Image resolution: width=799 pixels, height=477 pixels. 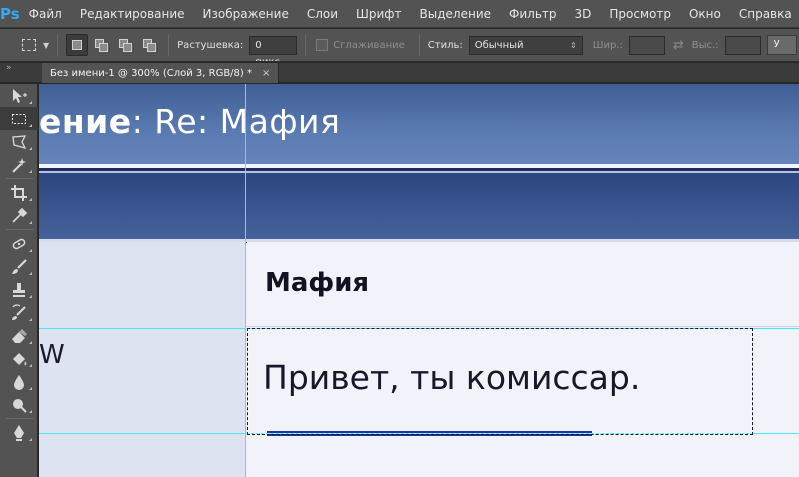 I want to click on menu-3d: 3D, so click(x=583, y=14).